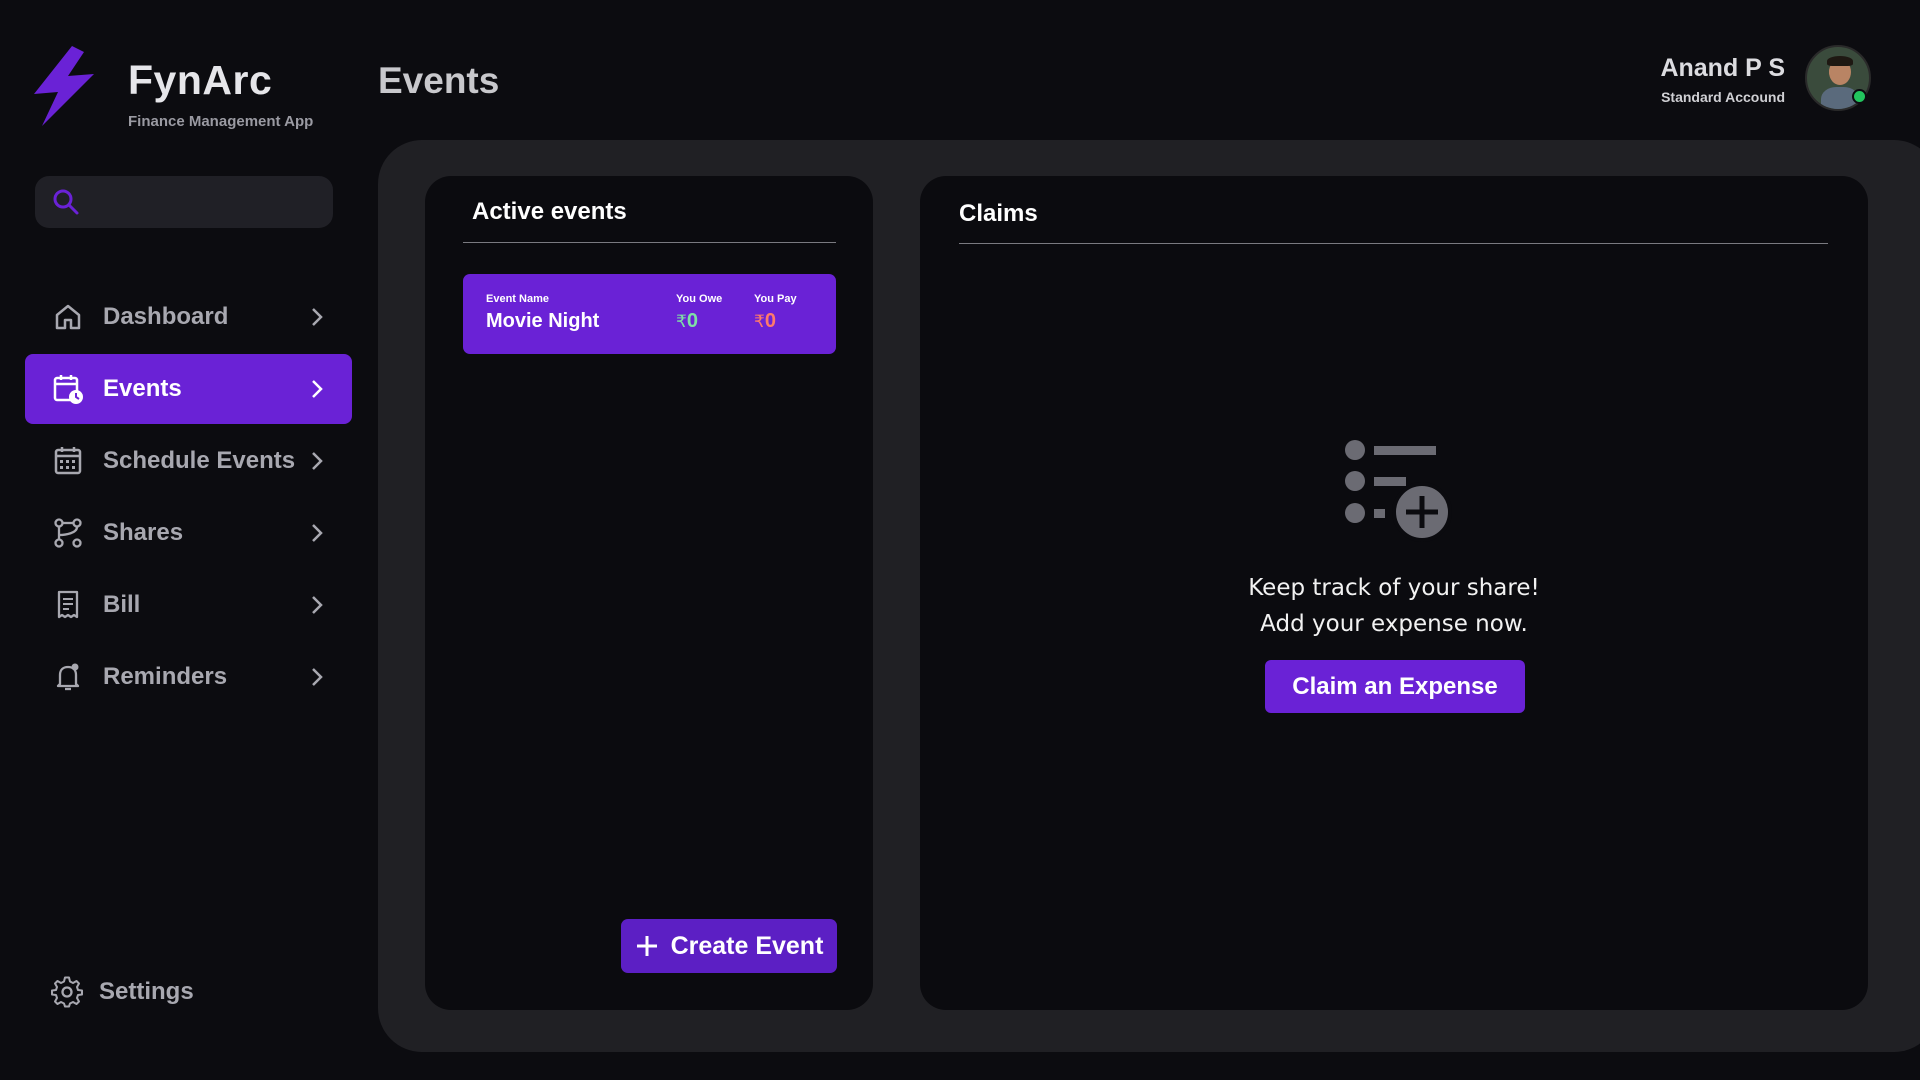 The width and height of the screenshot is (1920, 1080). I want to click on claims-title: Claims, so click(998, 213).